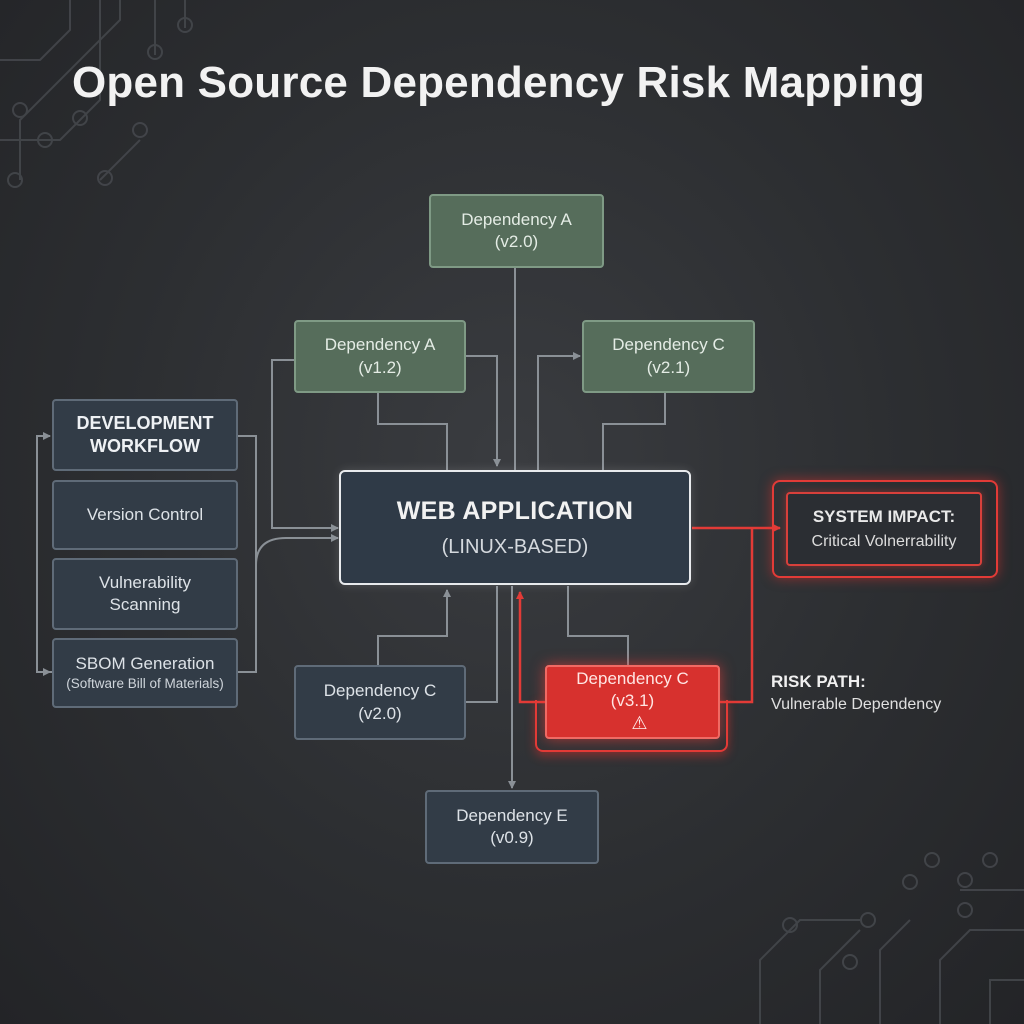  I want to click on edge-dep-c-right-to-web, so click(634, 431).